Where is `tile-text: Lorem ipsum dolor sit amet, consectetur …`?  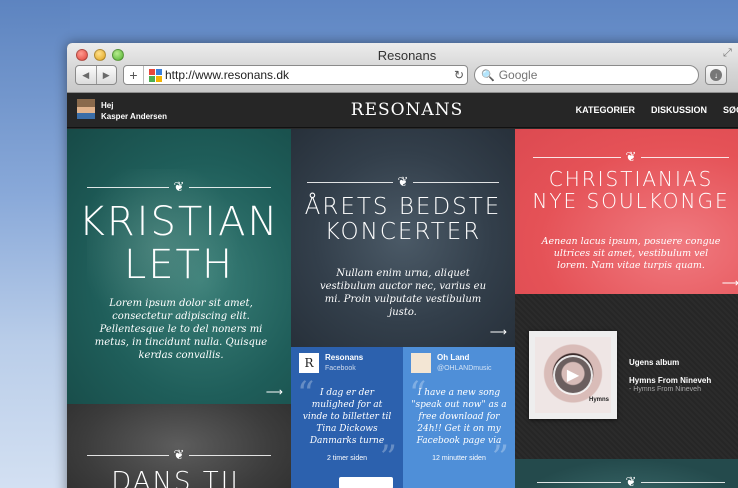
tile-text: Lorem ipsum dolor sit amet, consectetur … is located at coordinates (181, 329).